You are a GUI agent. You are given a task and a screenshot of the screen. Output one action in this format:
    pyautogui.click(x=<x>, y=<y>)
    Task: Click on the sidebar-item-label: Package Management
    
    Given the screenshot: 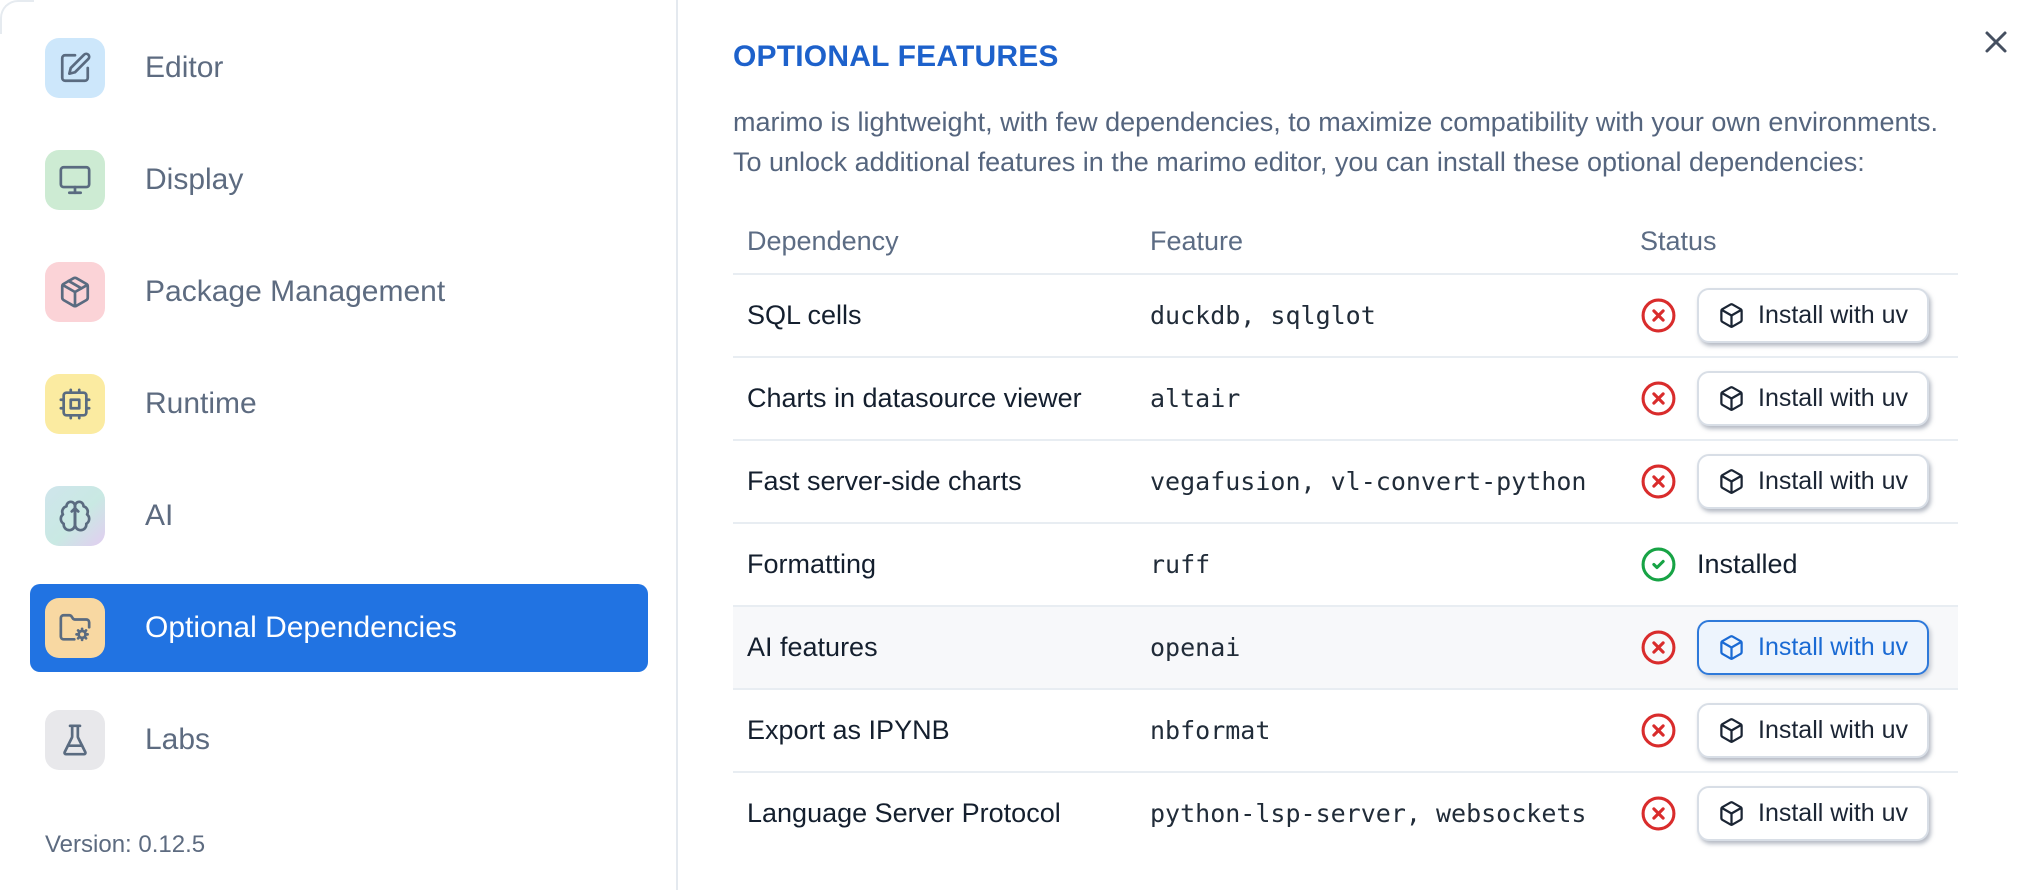 What is the action you would take?
    pyautogui.click(x=295, y=291)
    